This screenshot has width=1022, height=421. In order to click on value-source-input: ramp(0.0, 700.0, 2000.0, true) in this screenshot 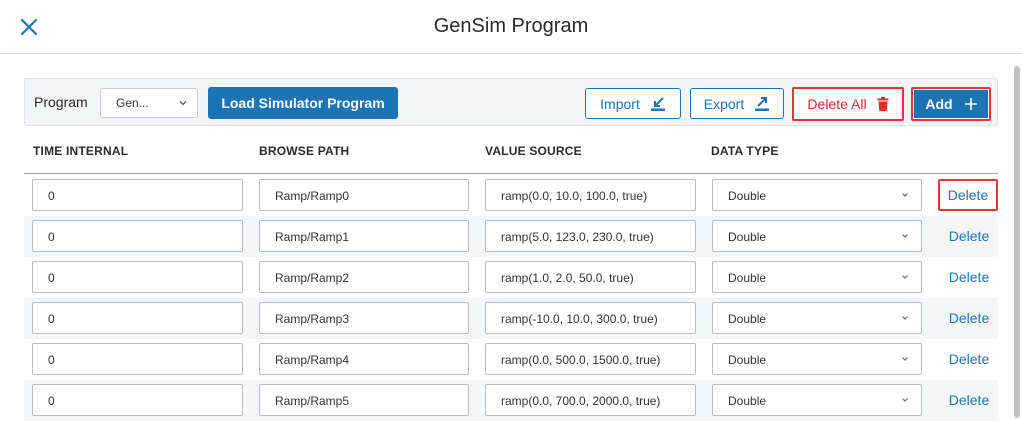, I will do `click(590, 400)`.